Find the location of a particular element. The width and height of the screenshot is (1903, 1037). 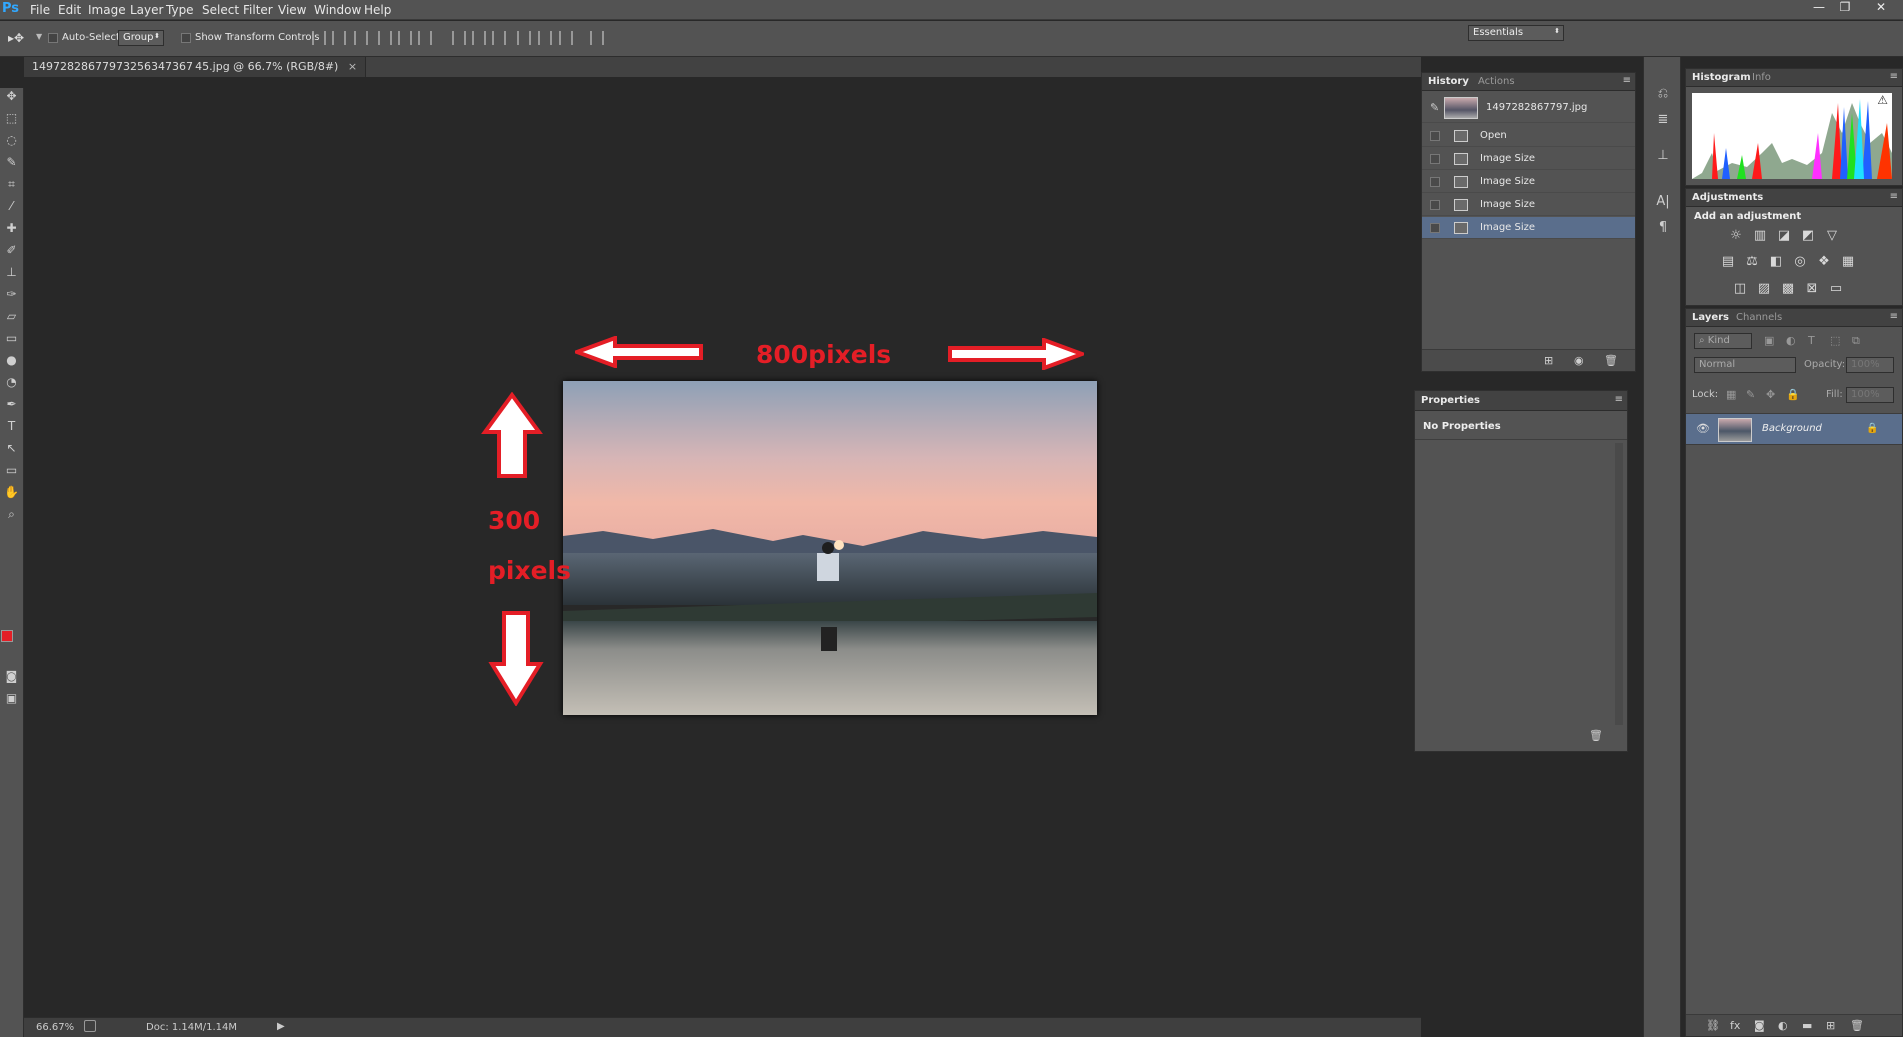

align-bottom-icon is located at coordinates (361, 38).